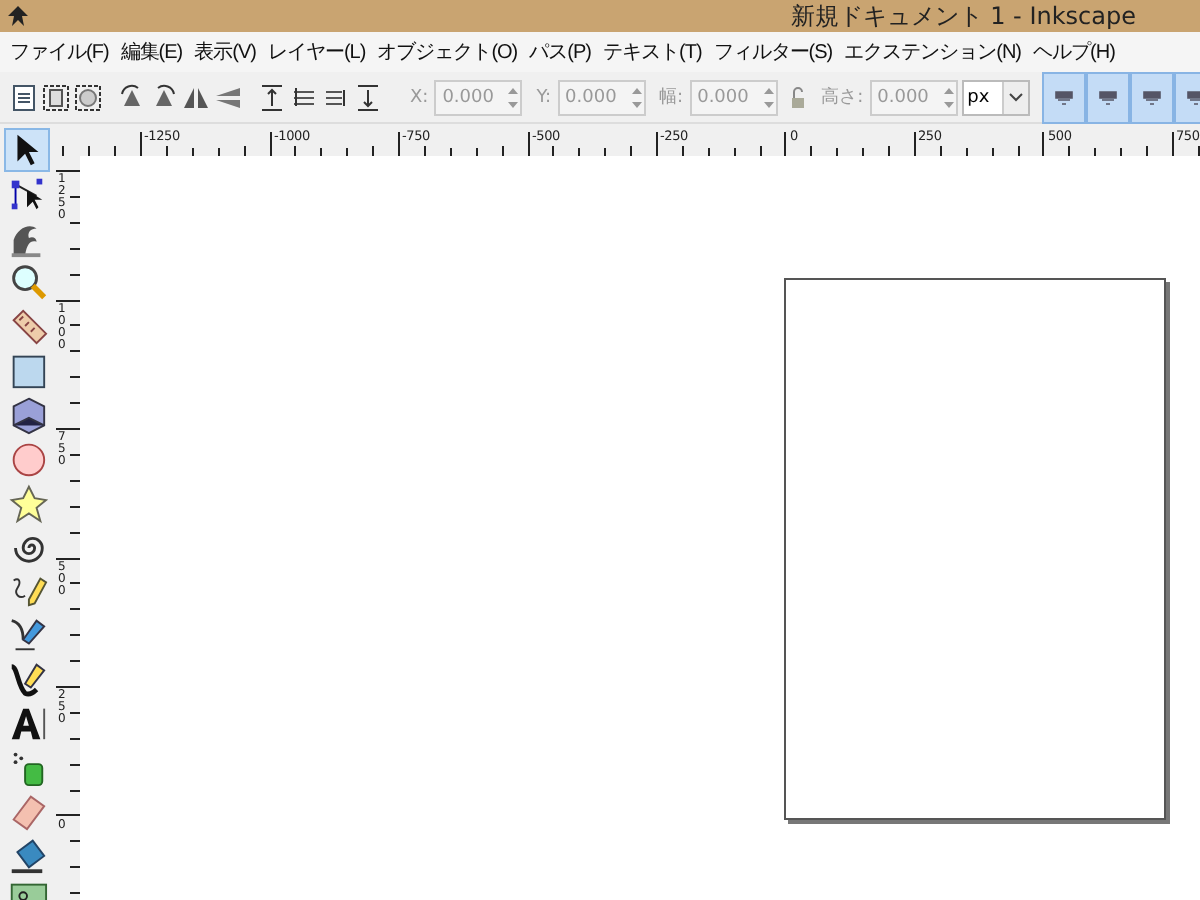  Describe the element at coordinates (151, 52) in the screenshot. I see `menu-item: 編集(E)` at that location.